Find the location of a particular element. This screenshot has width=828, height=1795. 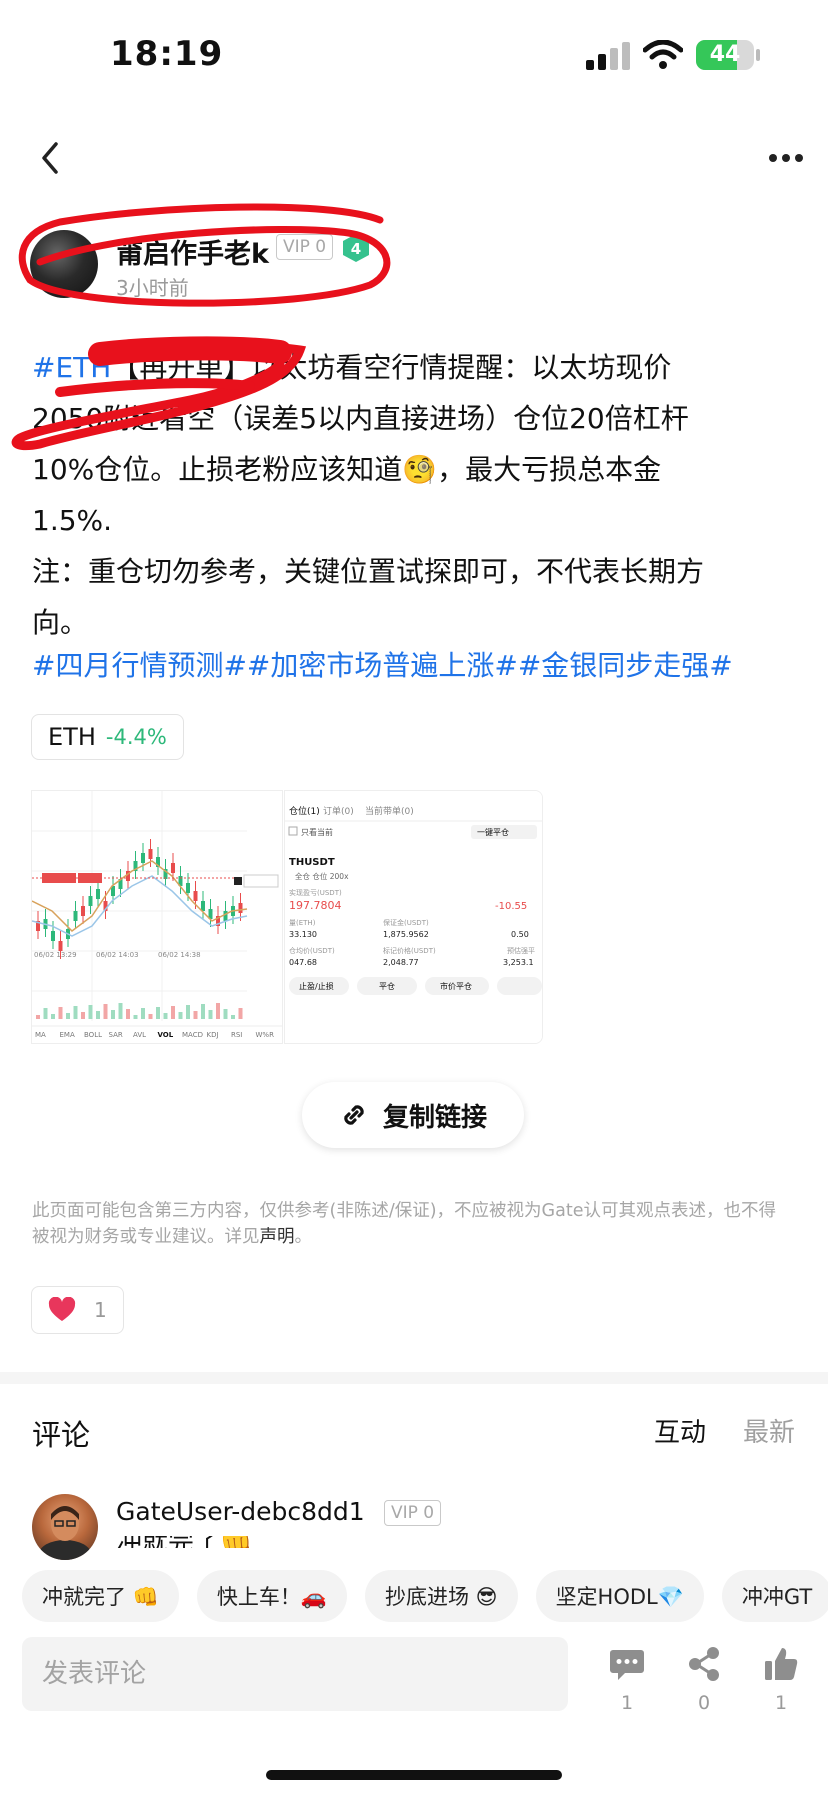

comment-text-clip: 冲就完了👊 is located at coordinates (266, 1542).